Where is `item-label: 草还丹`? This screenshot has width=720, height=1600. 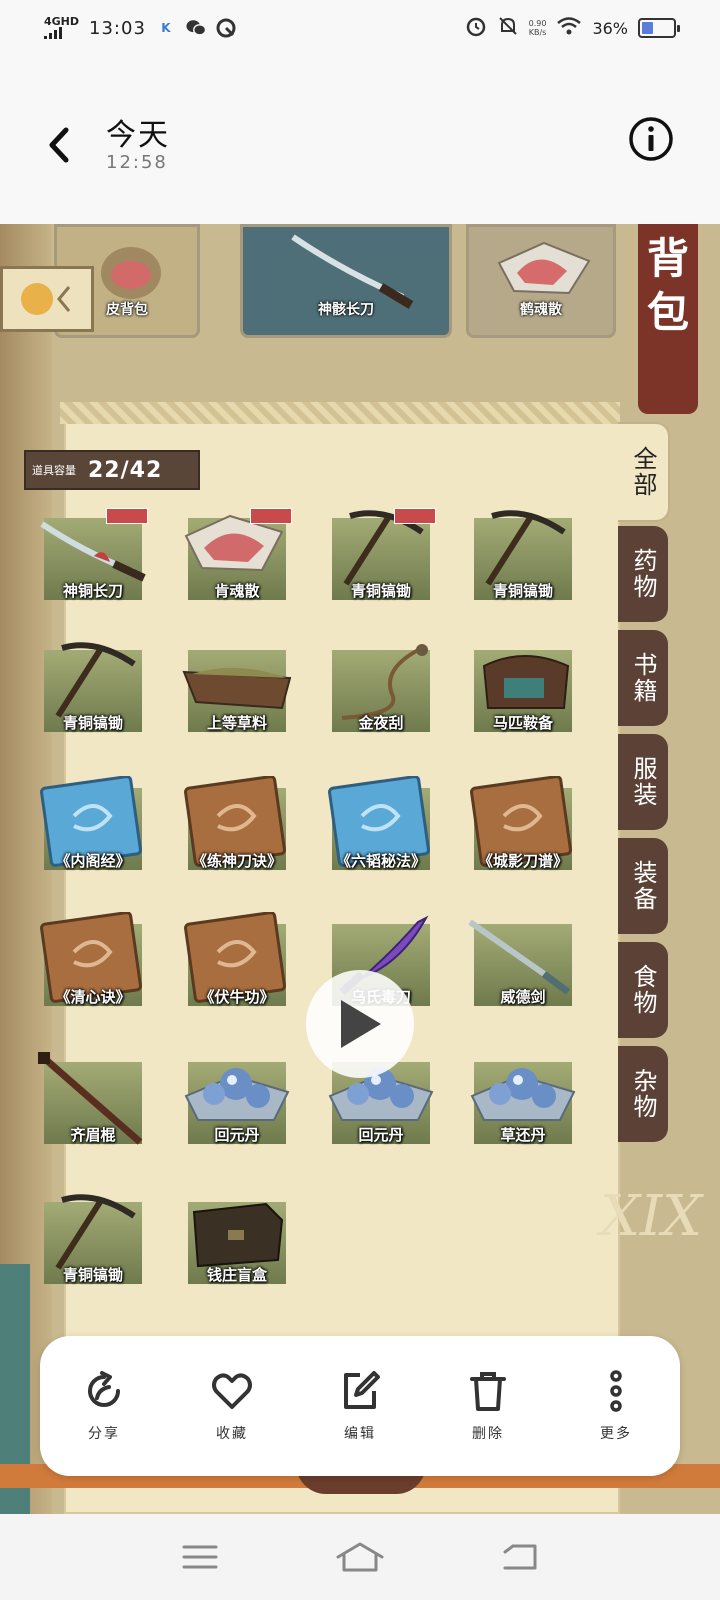 item-label: 草还丹 is located at coordinates (523, 1135).